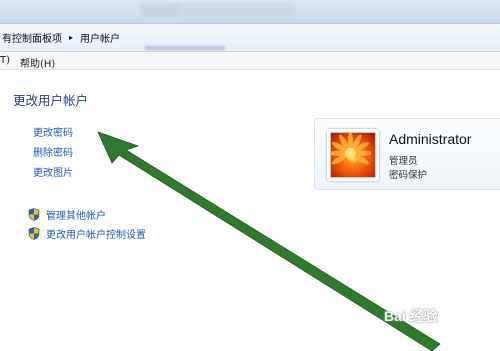 The image size is (500, 351). I want to click on menu-tools: T), so click(5, 60).